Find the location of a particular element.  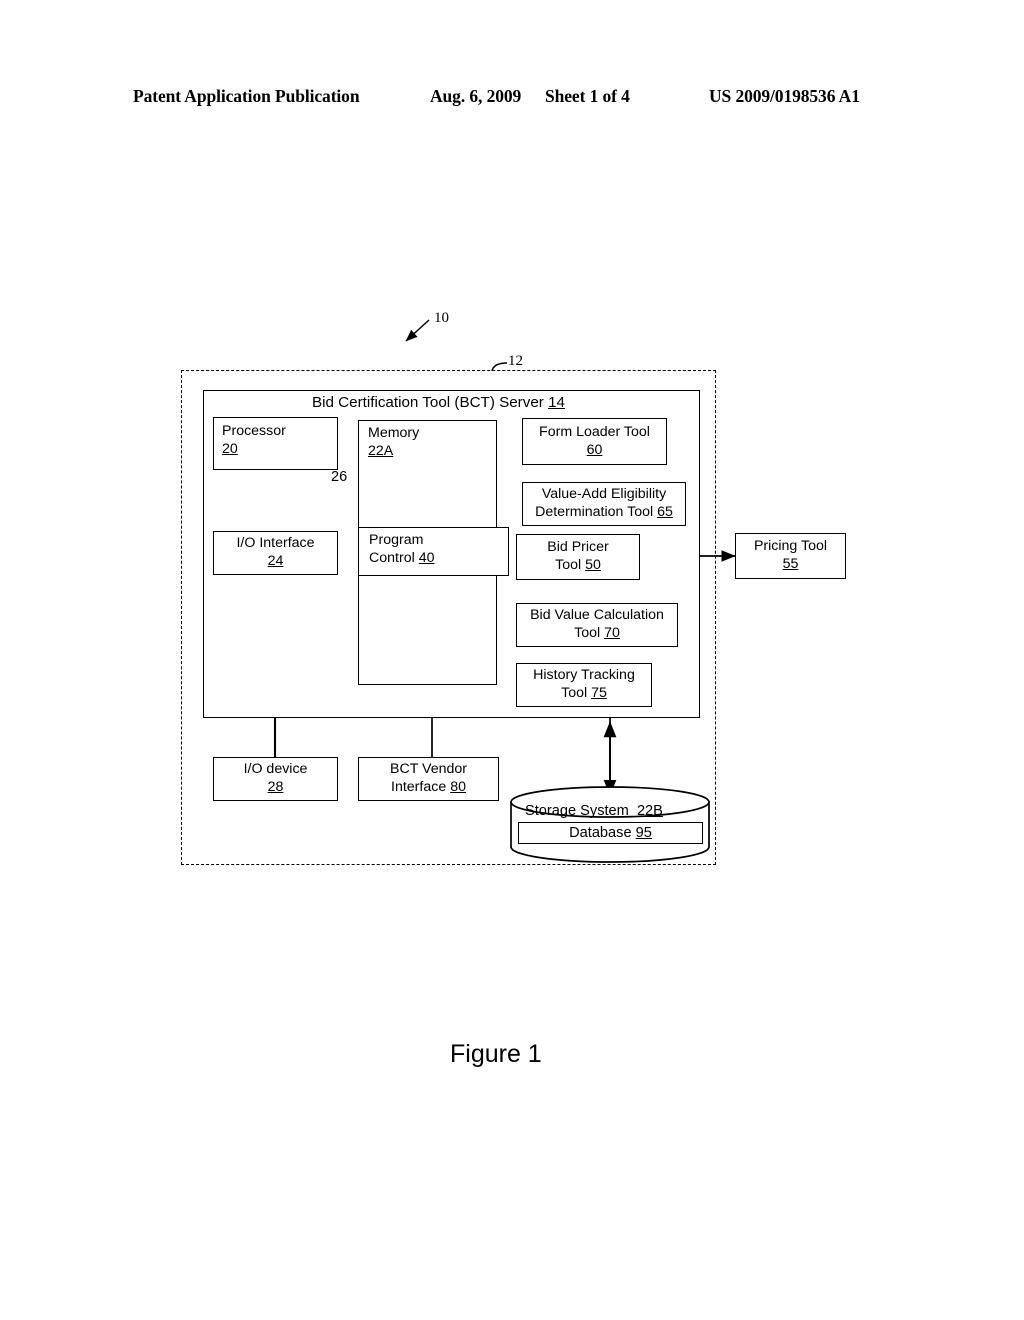

history-tracking-tool-label-line2-text: Tool is located at coordinates (574, 693).